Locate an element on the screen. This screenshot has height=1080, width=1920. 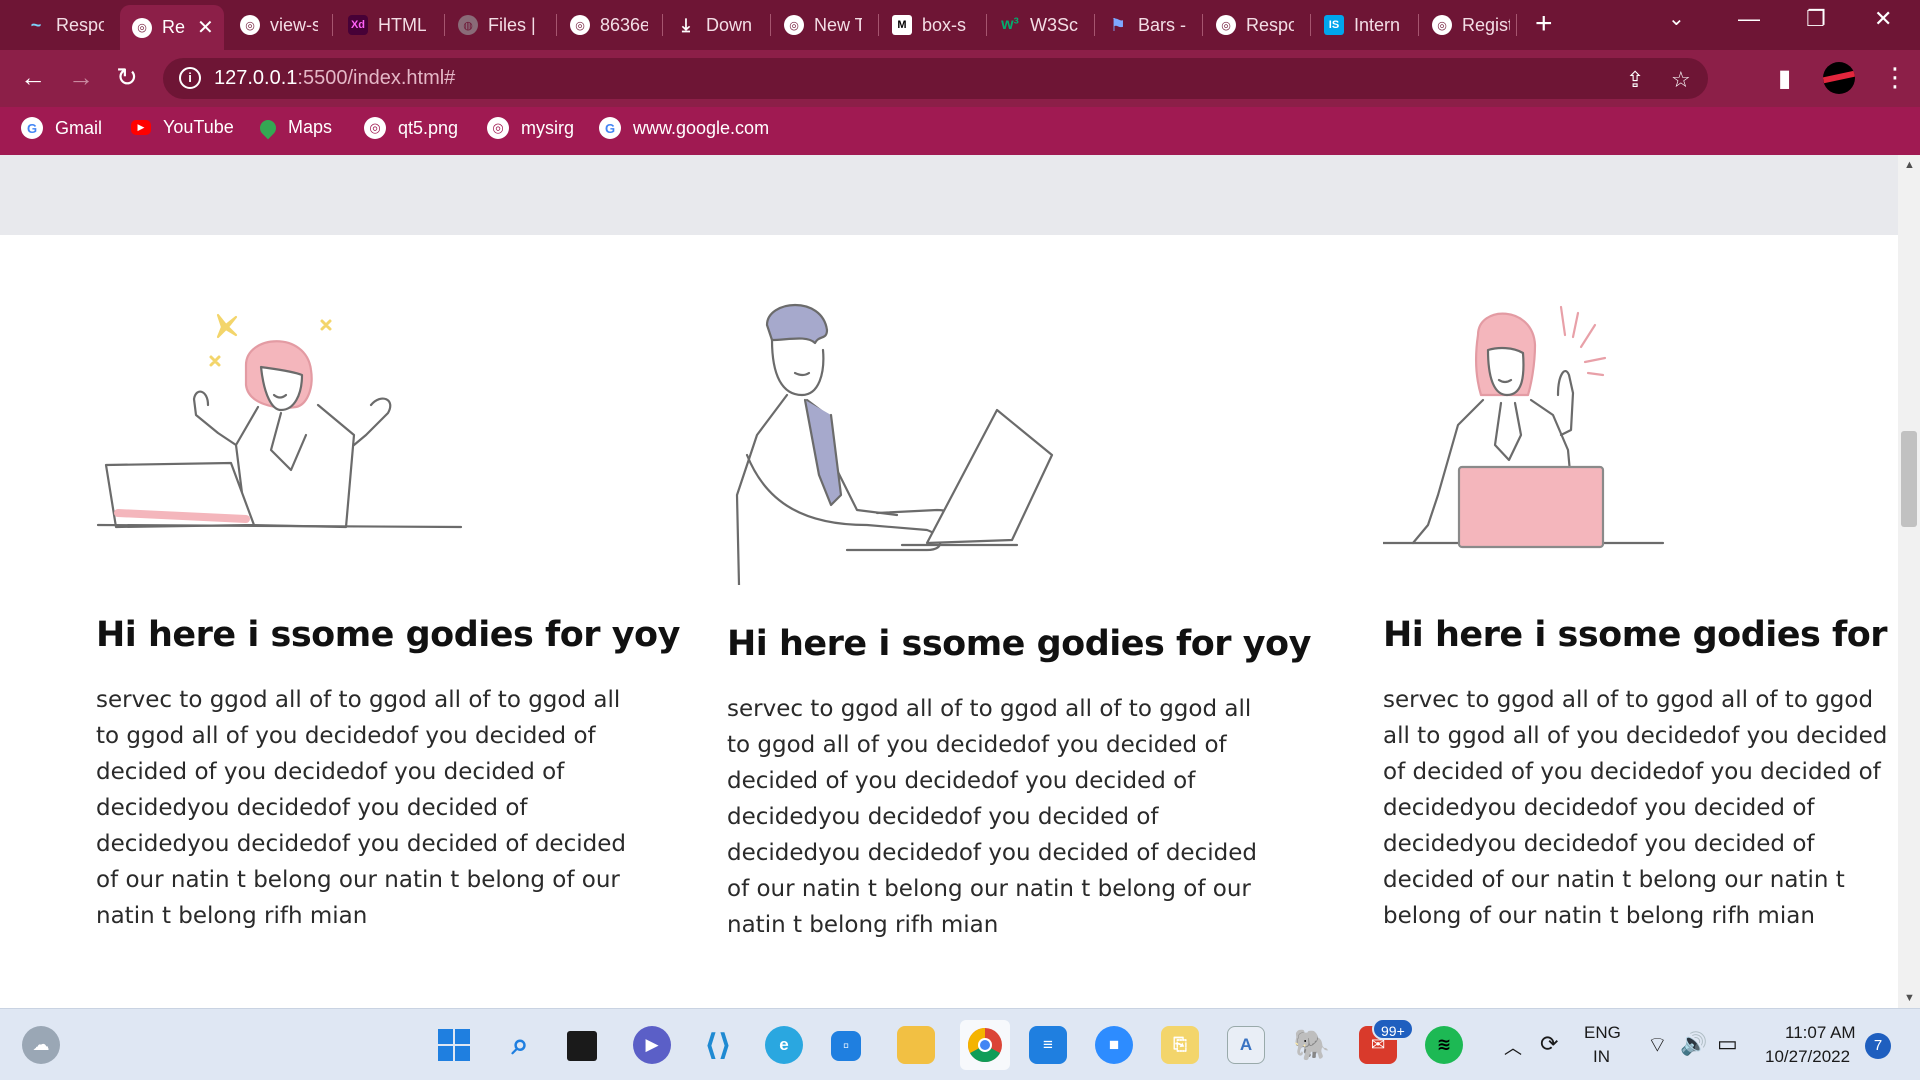
bookmark-youtube: ▶ YouTube is located at coordinates (182, 127).